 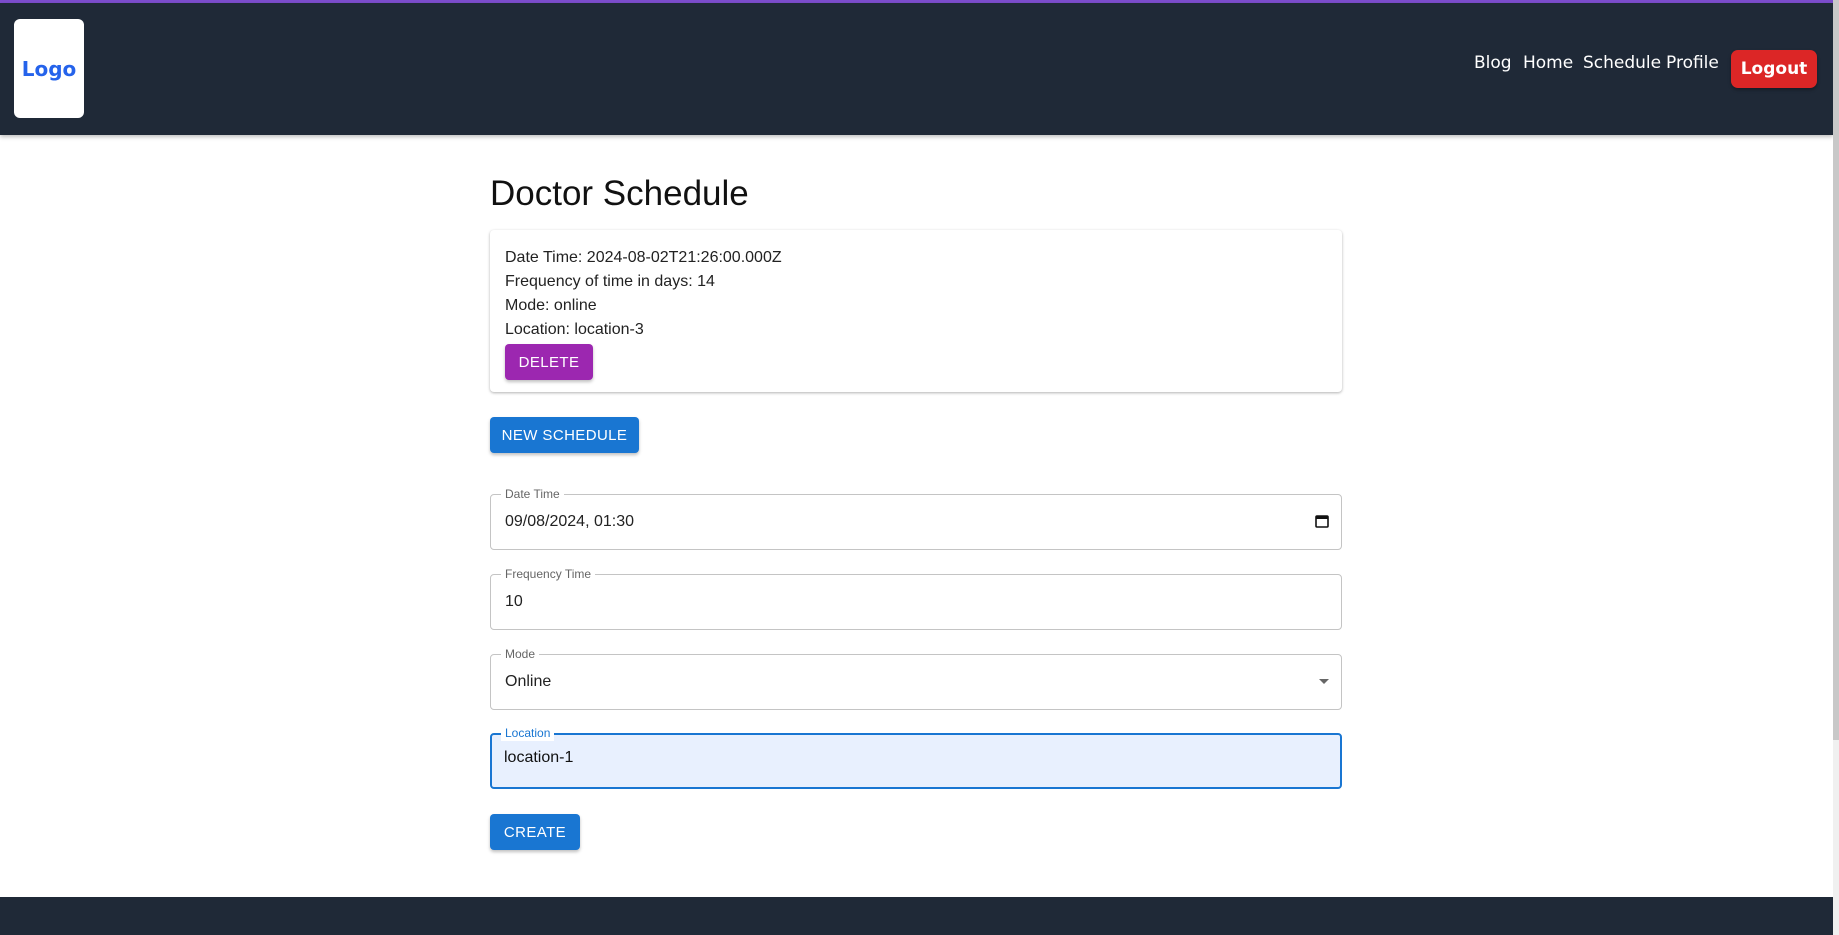 I want to click on location-field: Location, so click(x=916, y=757).